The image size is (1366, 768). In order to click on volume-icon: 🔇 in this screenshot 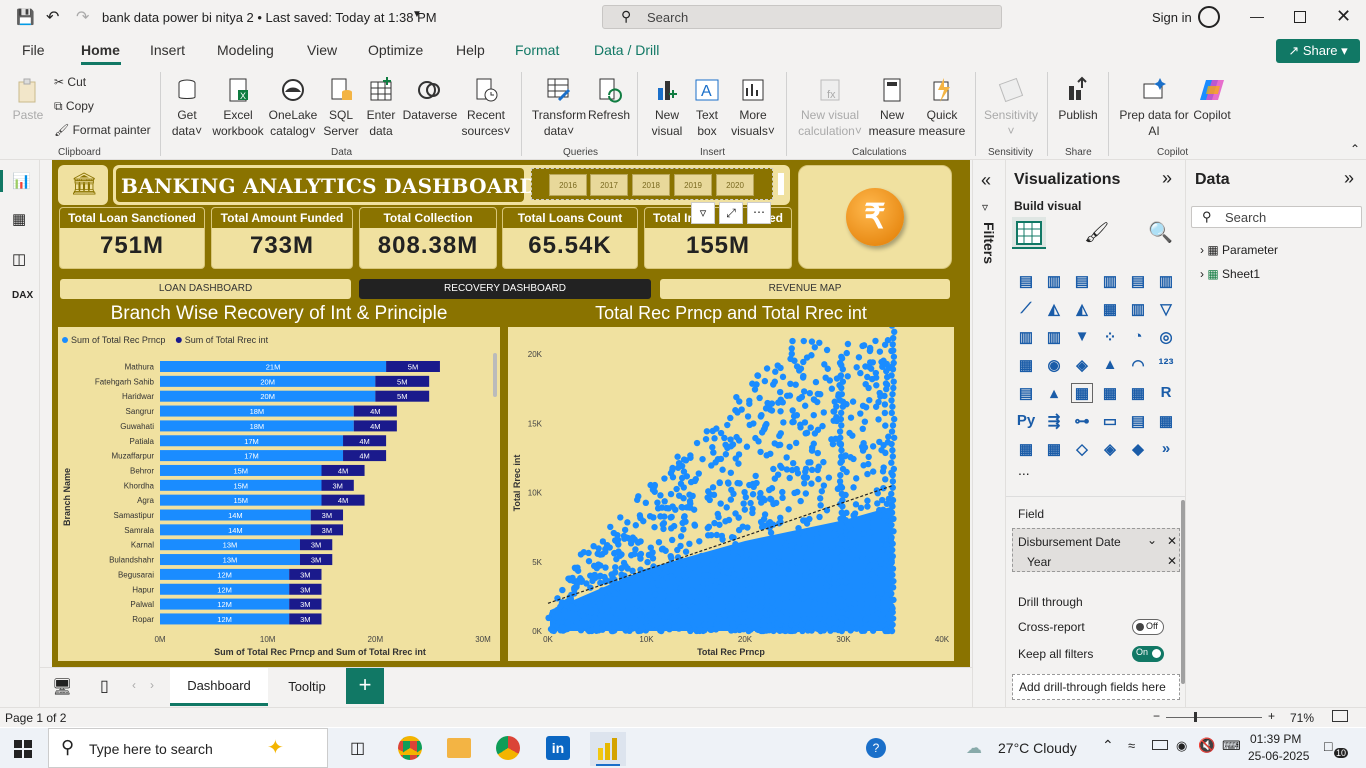, I will do `click(1206, 745)`.